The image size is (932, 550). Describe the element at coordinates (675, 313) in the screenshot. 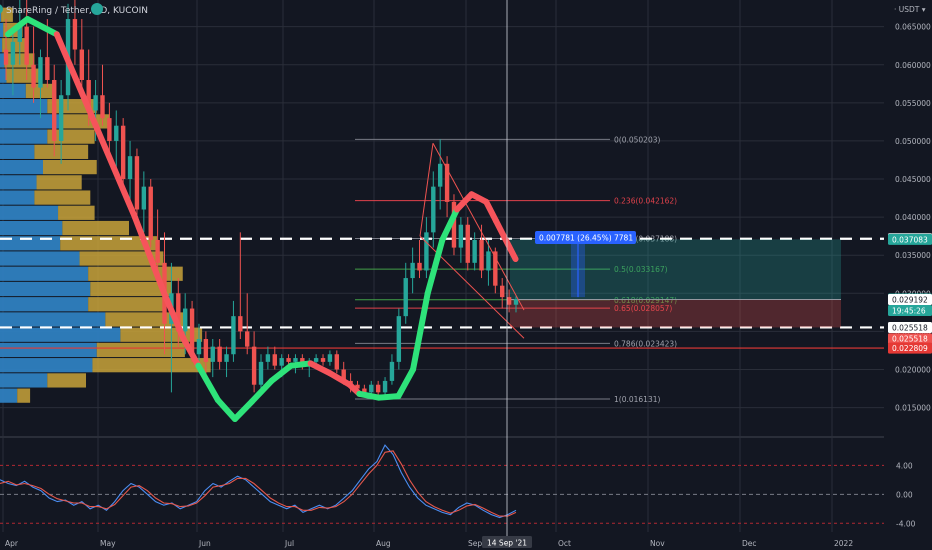

I see `position-stop-zone` at that location.